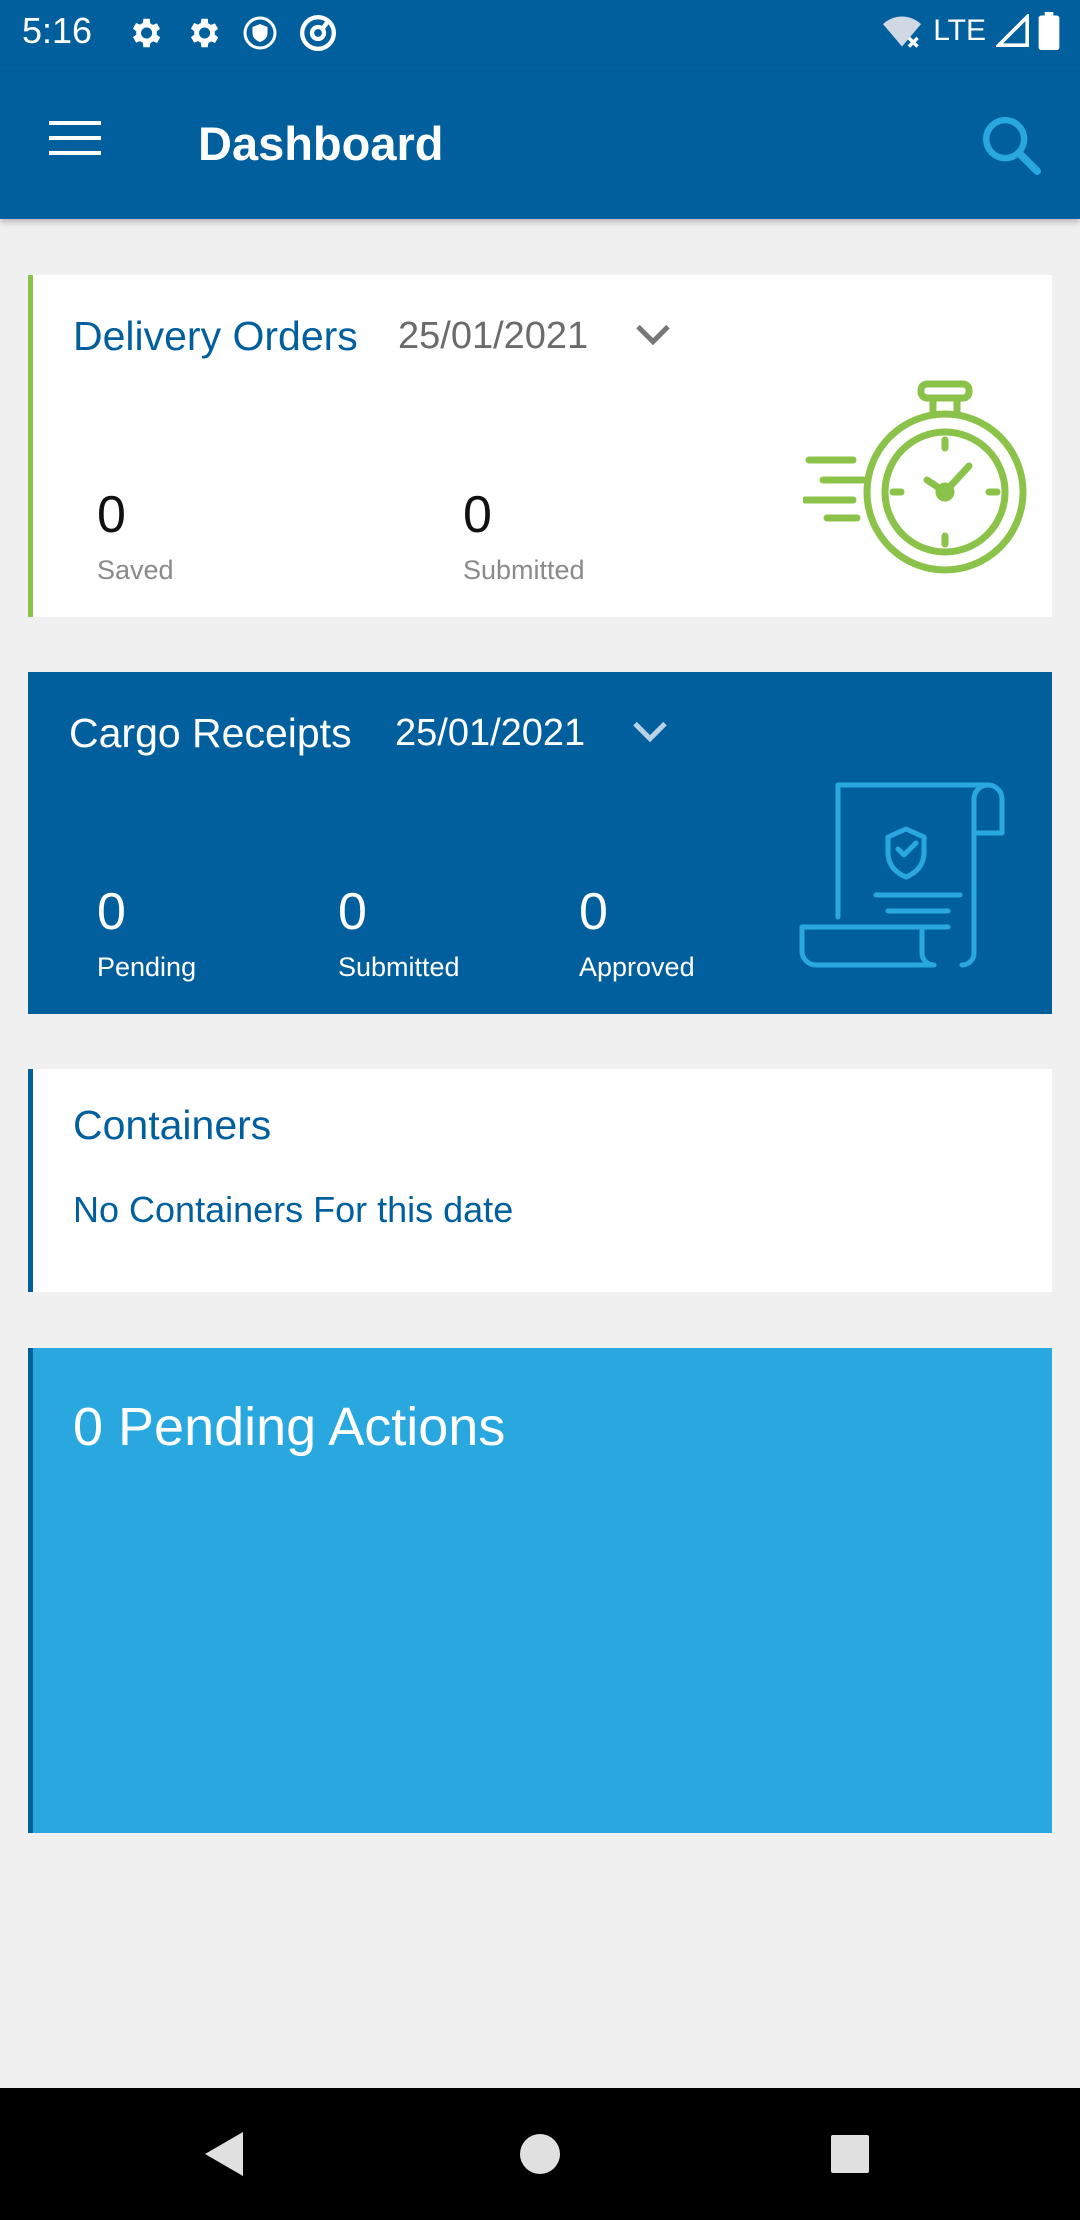 The image size is (1080, 2220). Describe the element at coordinates (135, 570) in the screenshot. I see `saved-label: Saved` at that location.